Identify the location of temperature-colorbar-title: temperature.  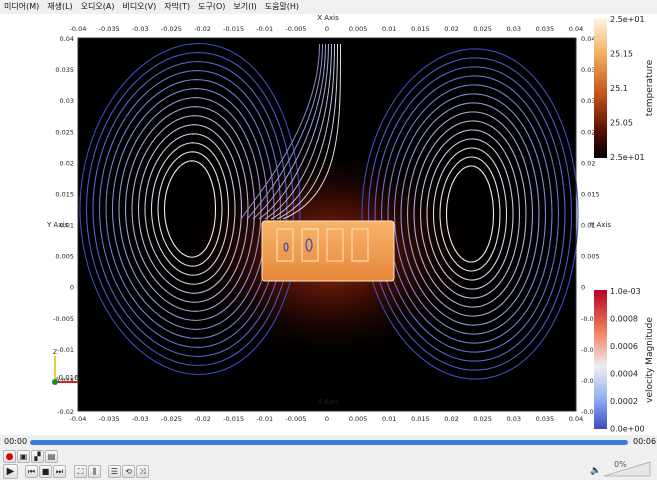
(650, 87).